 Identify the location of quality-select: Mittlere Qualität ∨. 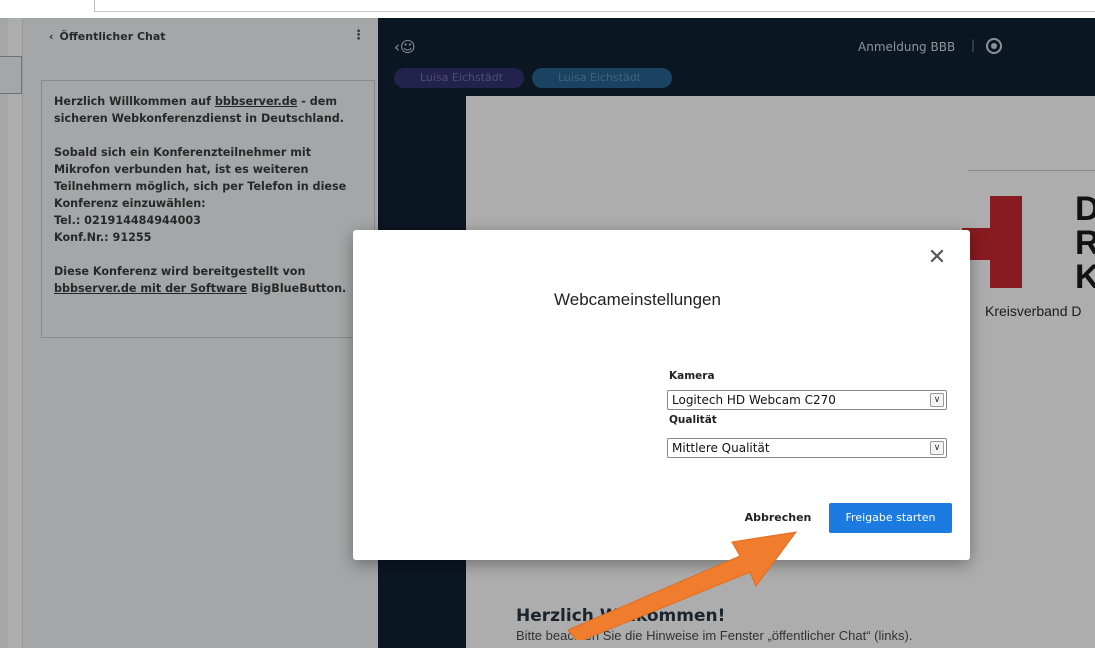
(807, 448).